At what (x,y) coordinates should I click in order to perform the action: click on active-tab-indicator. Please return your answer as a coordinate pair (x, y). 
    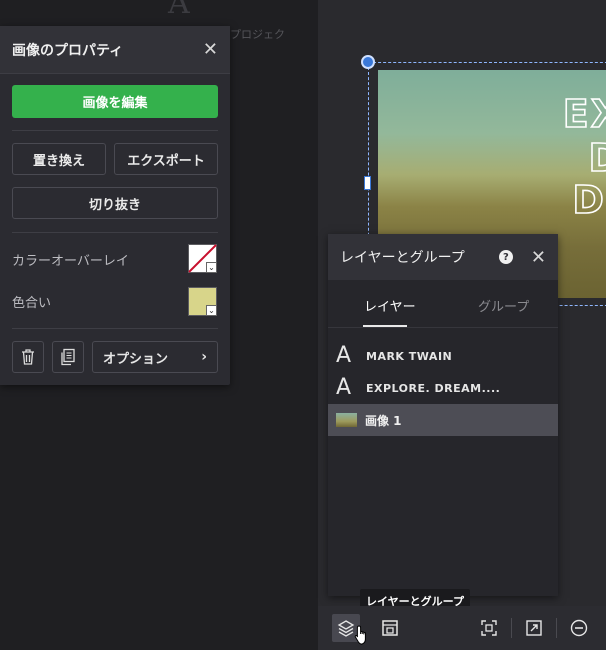
    Looking at the image, I should click on (385, 326).